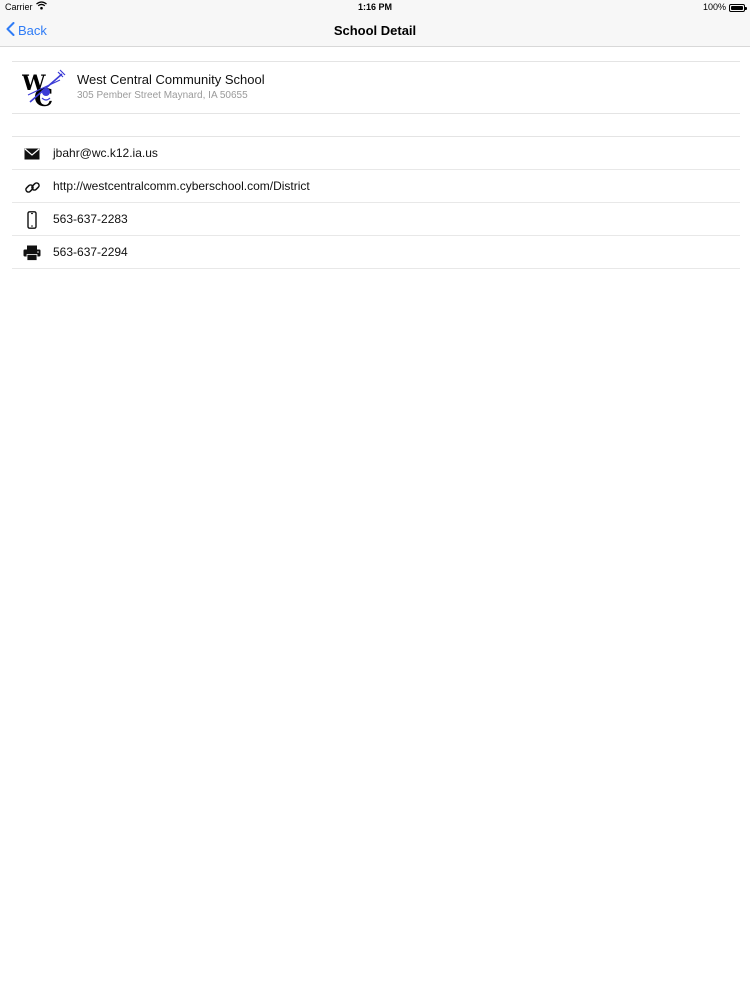  What do you see at coordinates (738, 7) in the screenshot?
I see `battery-icon` at bounding box center [738, 7].